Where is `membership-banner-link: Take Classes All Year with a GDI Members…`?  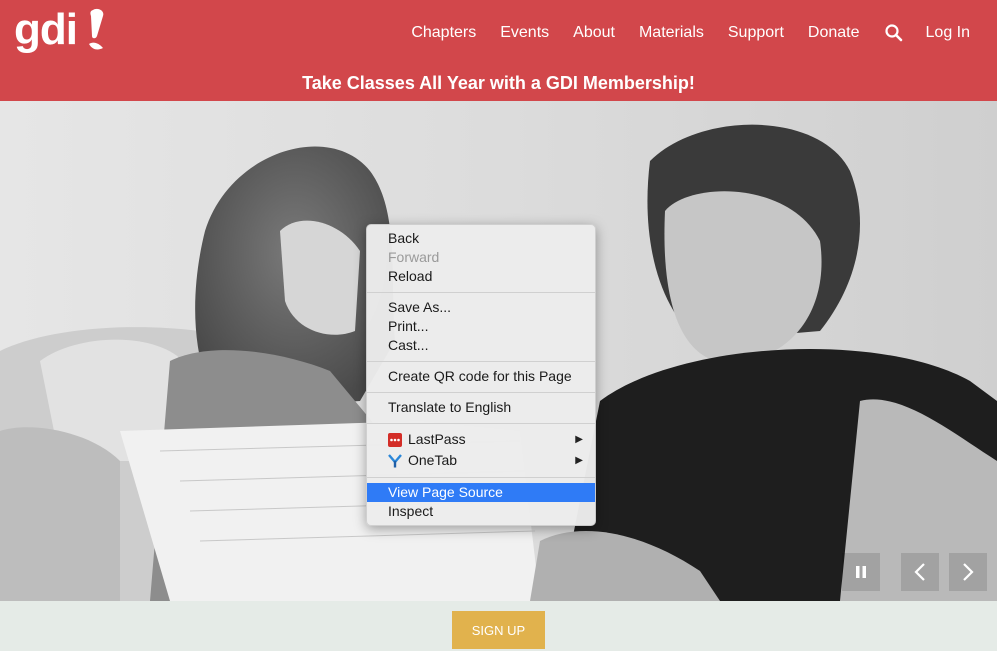 membership-banner-link: Take Classes All Year with a GDI Members… is located at coordinates (498, 83).